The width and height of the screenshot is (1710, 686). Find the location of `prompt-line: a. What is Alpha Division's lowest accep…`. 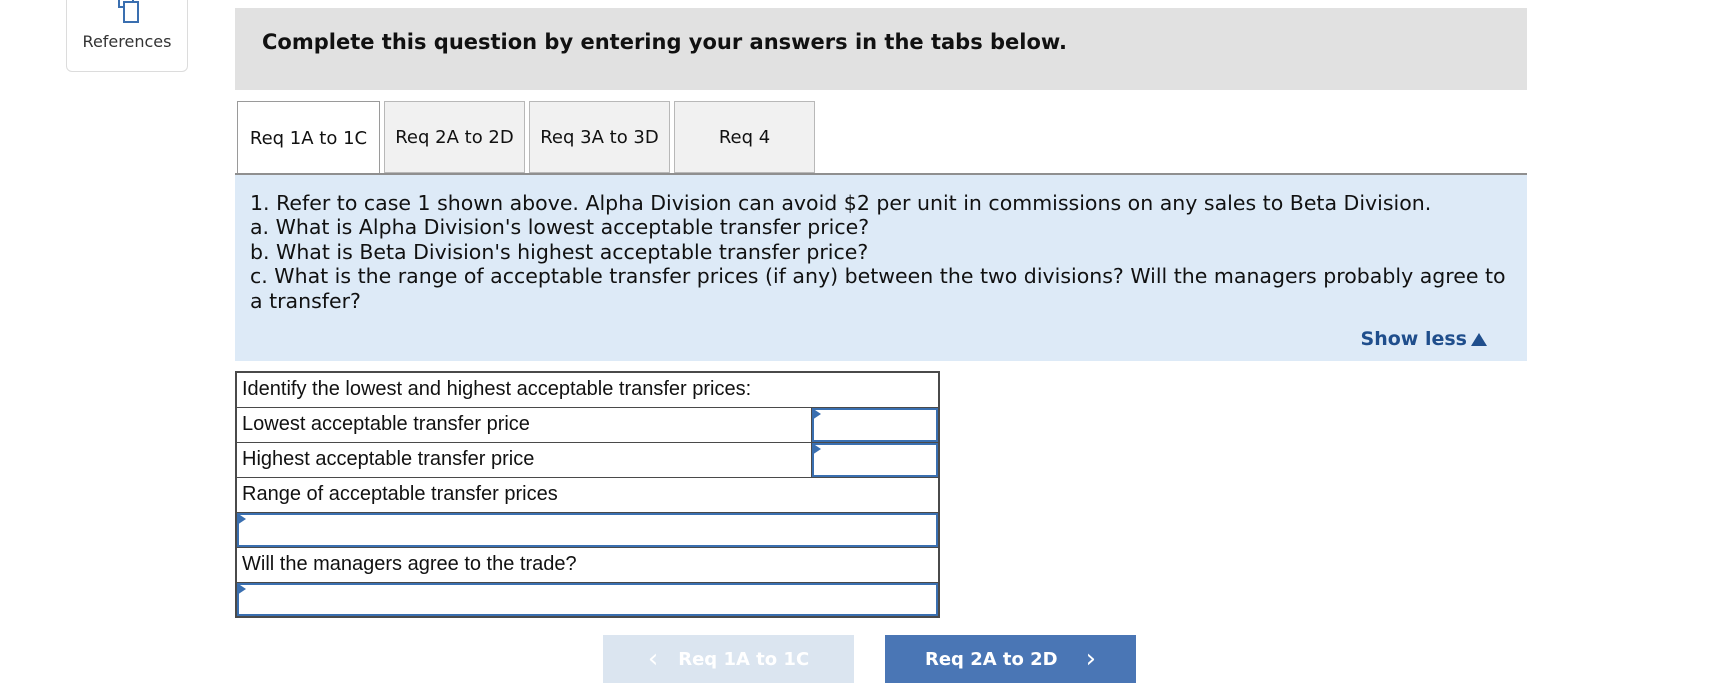

prompt-line: a. What is Alpha Division's lowest accep… is located at coordinates (560, 227).